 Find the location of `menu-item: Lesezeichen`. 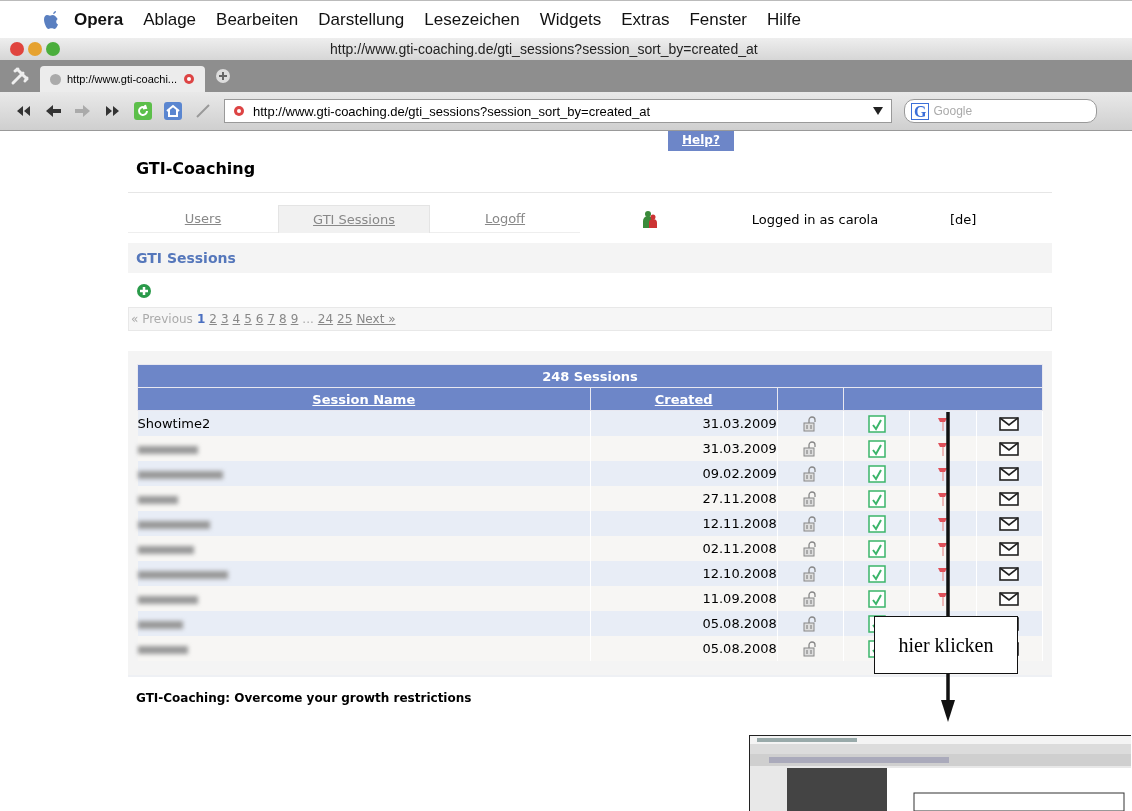

menu-item: Lesezeichen is located at coordinates (472, 19).